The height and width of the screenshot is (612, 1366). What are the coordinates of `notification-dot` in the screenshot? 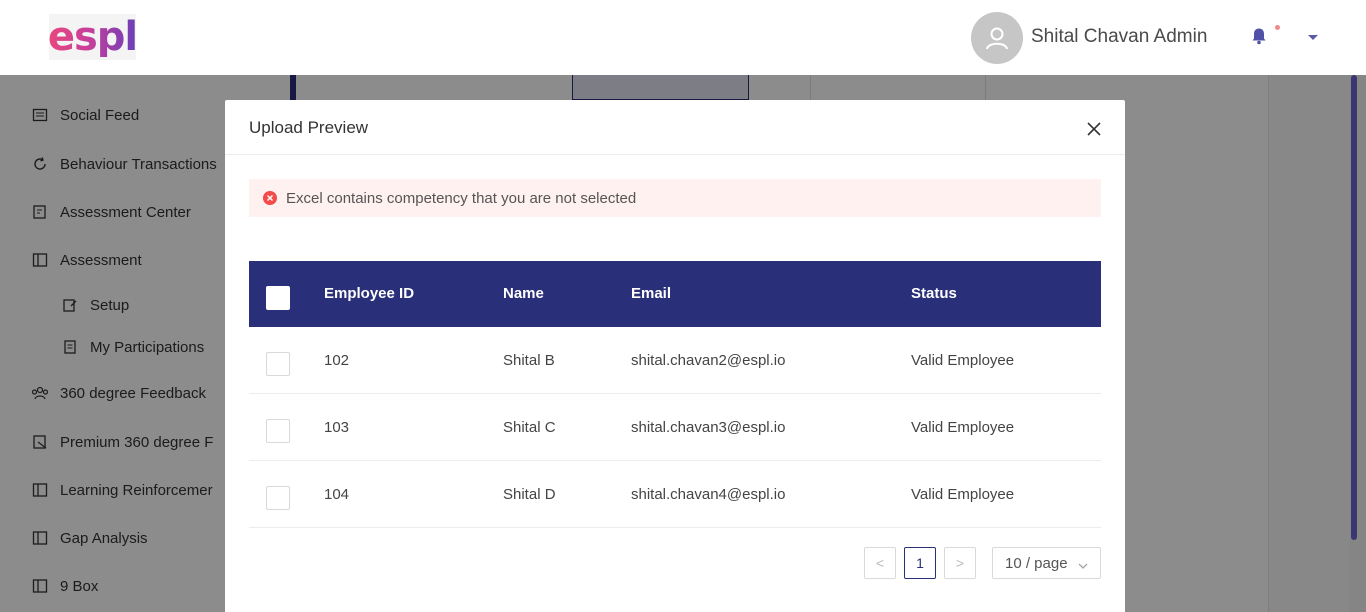 It's located at (1277, 27).